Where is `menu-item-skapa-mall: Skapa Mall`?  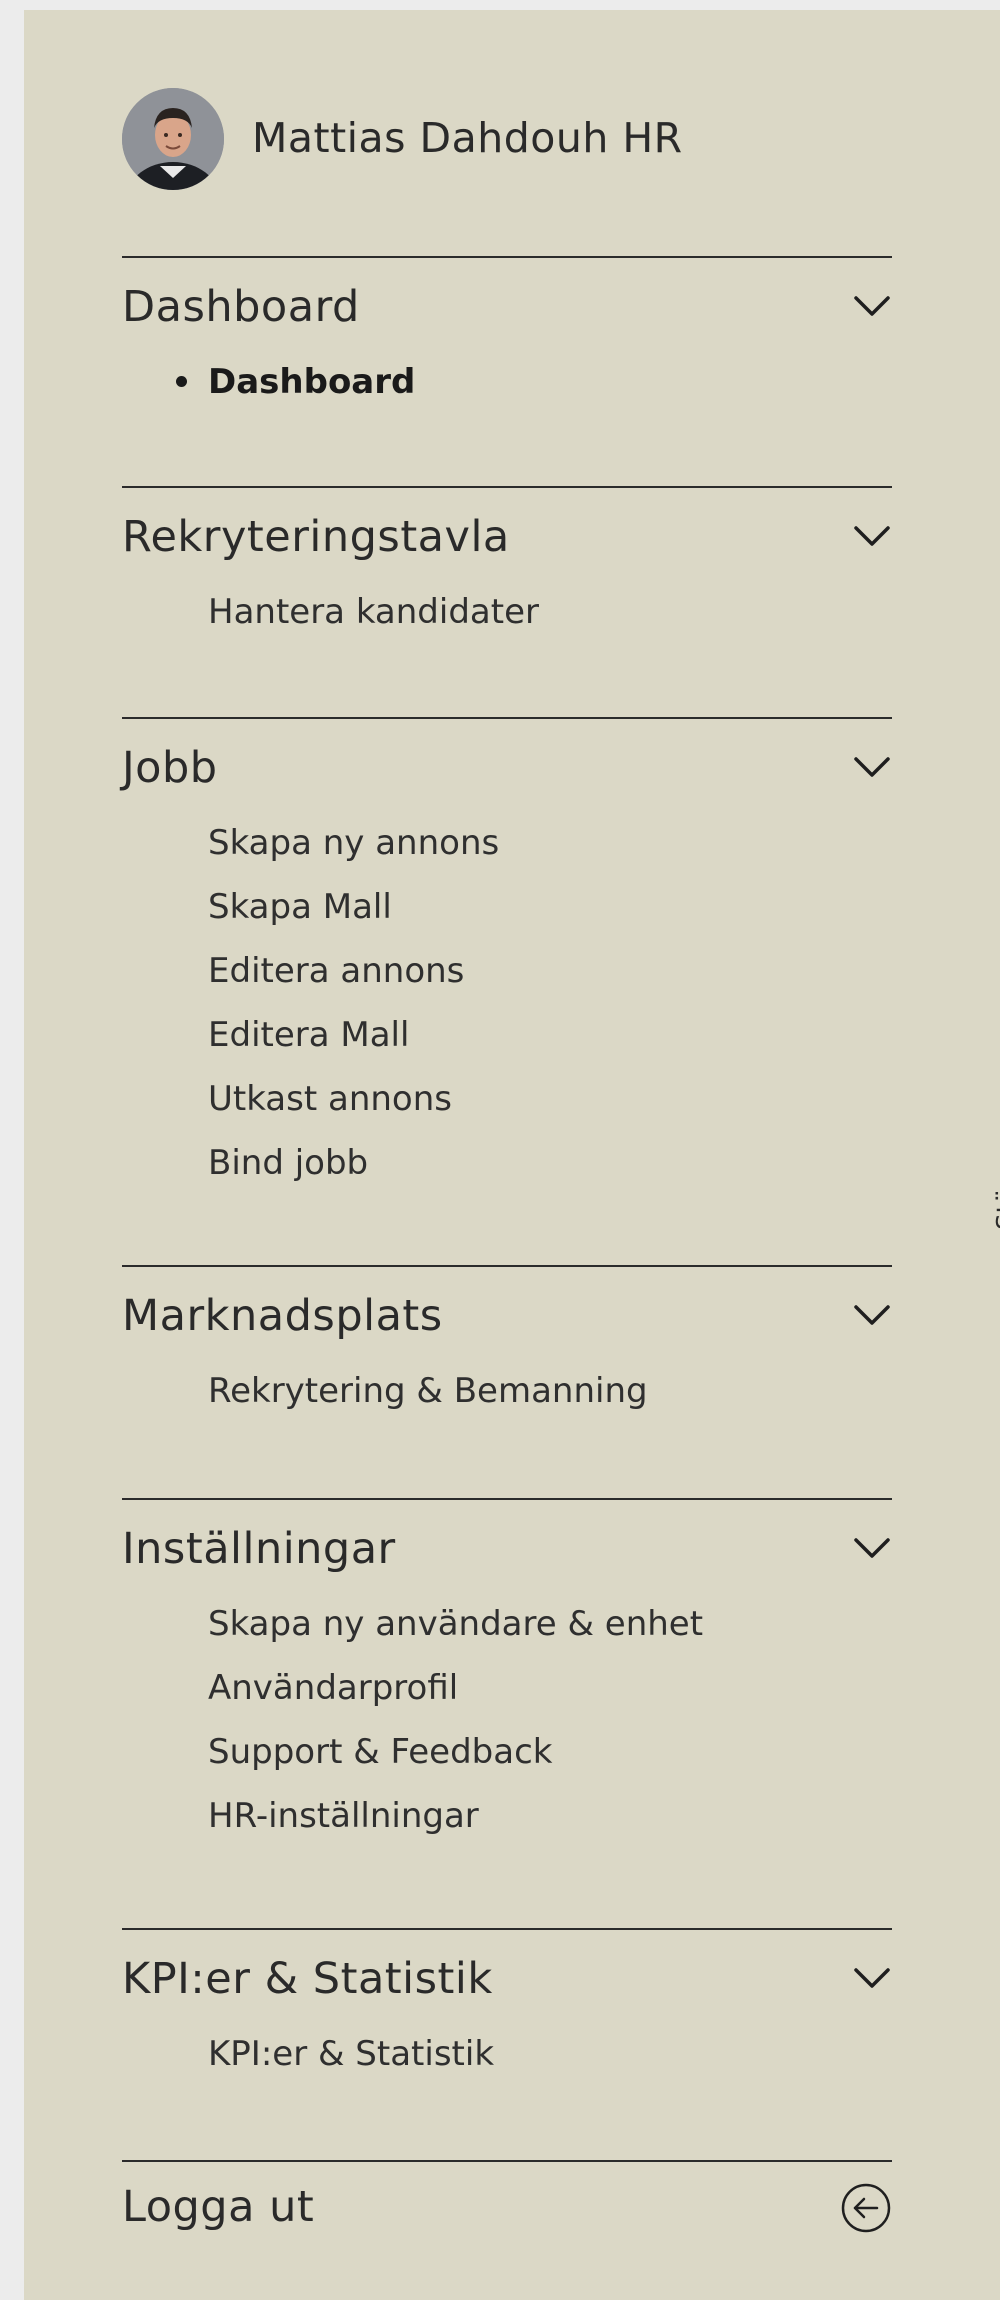 menu-item-skapa-mall: Skapa Mall is located at coordinates (353, 919).